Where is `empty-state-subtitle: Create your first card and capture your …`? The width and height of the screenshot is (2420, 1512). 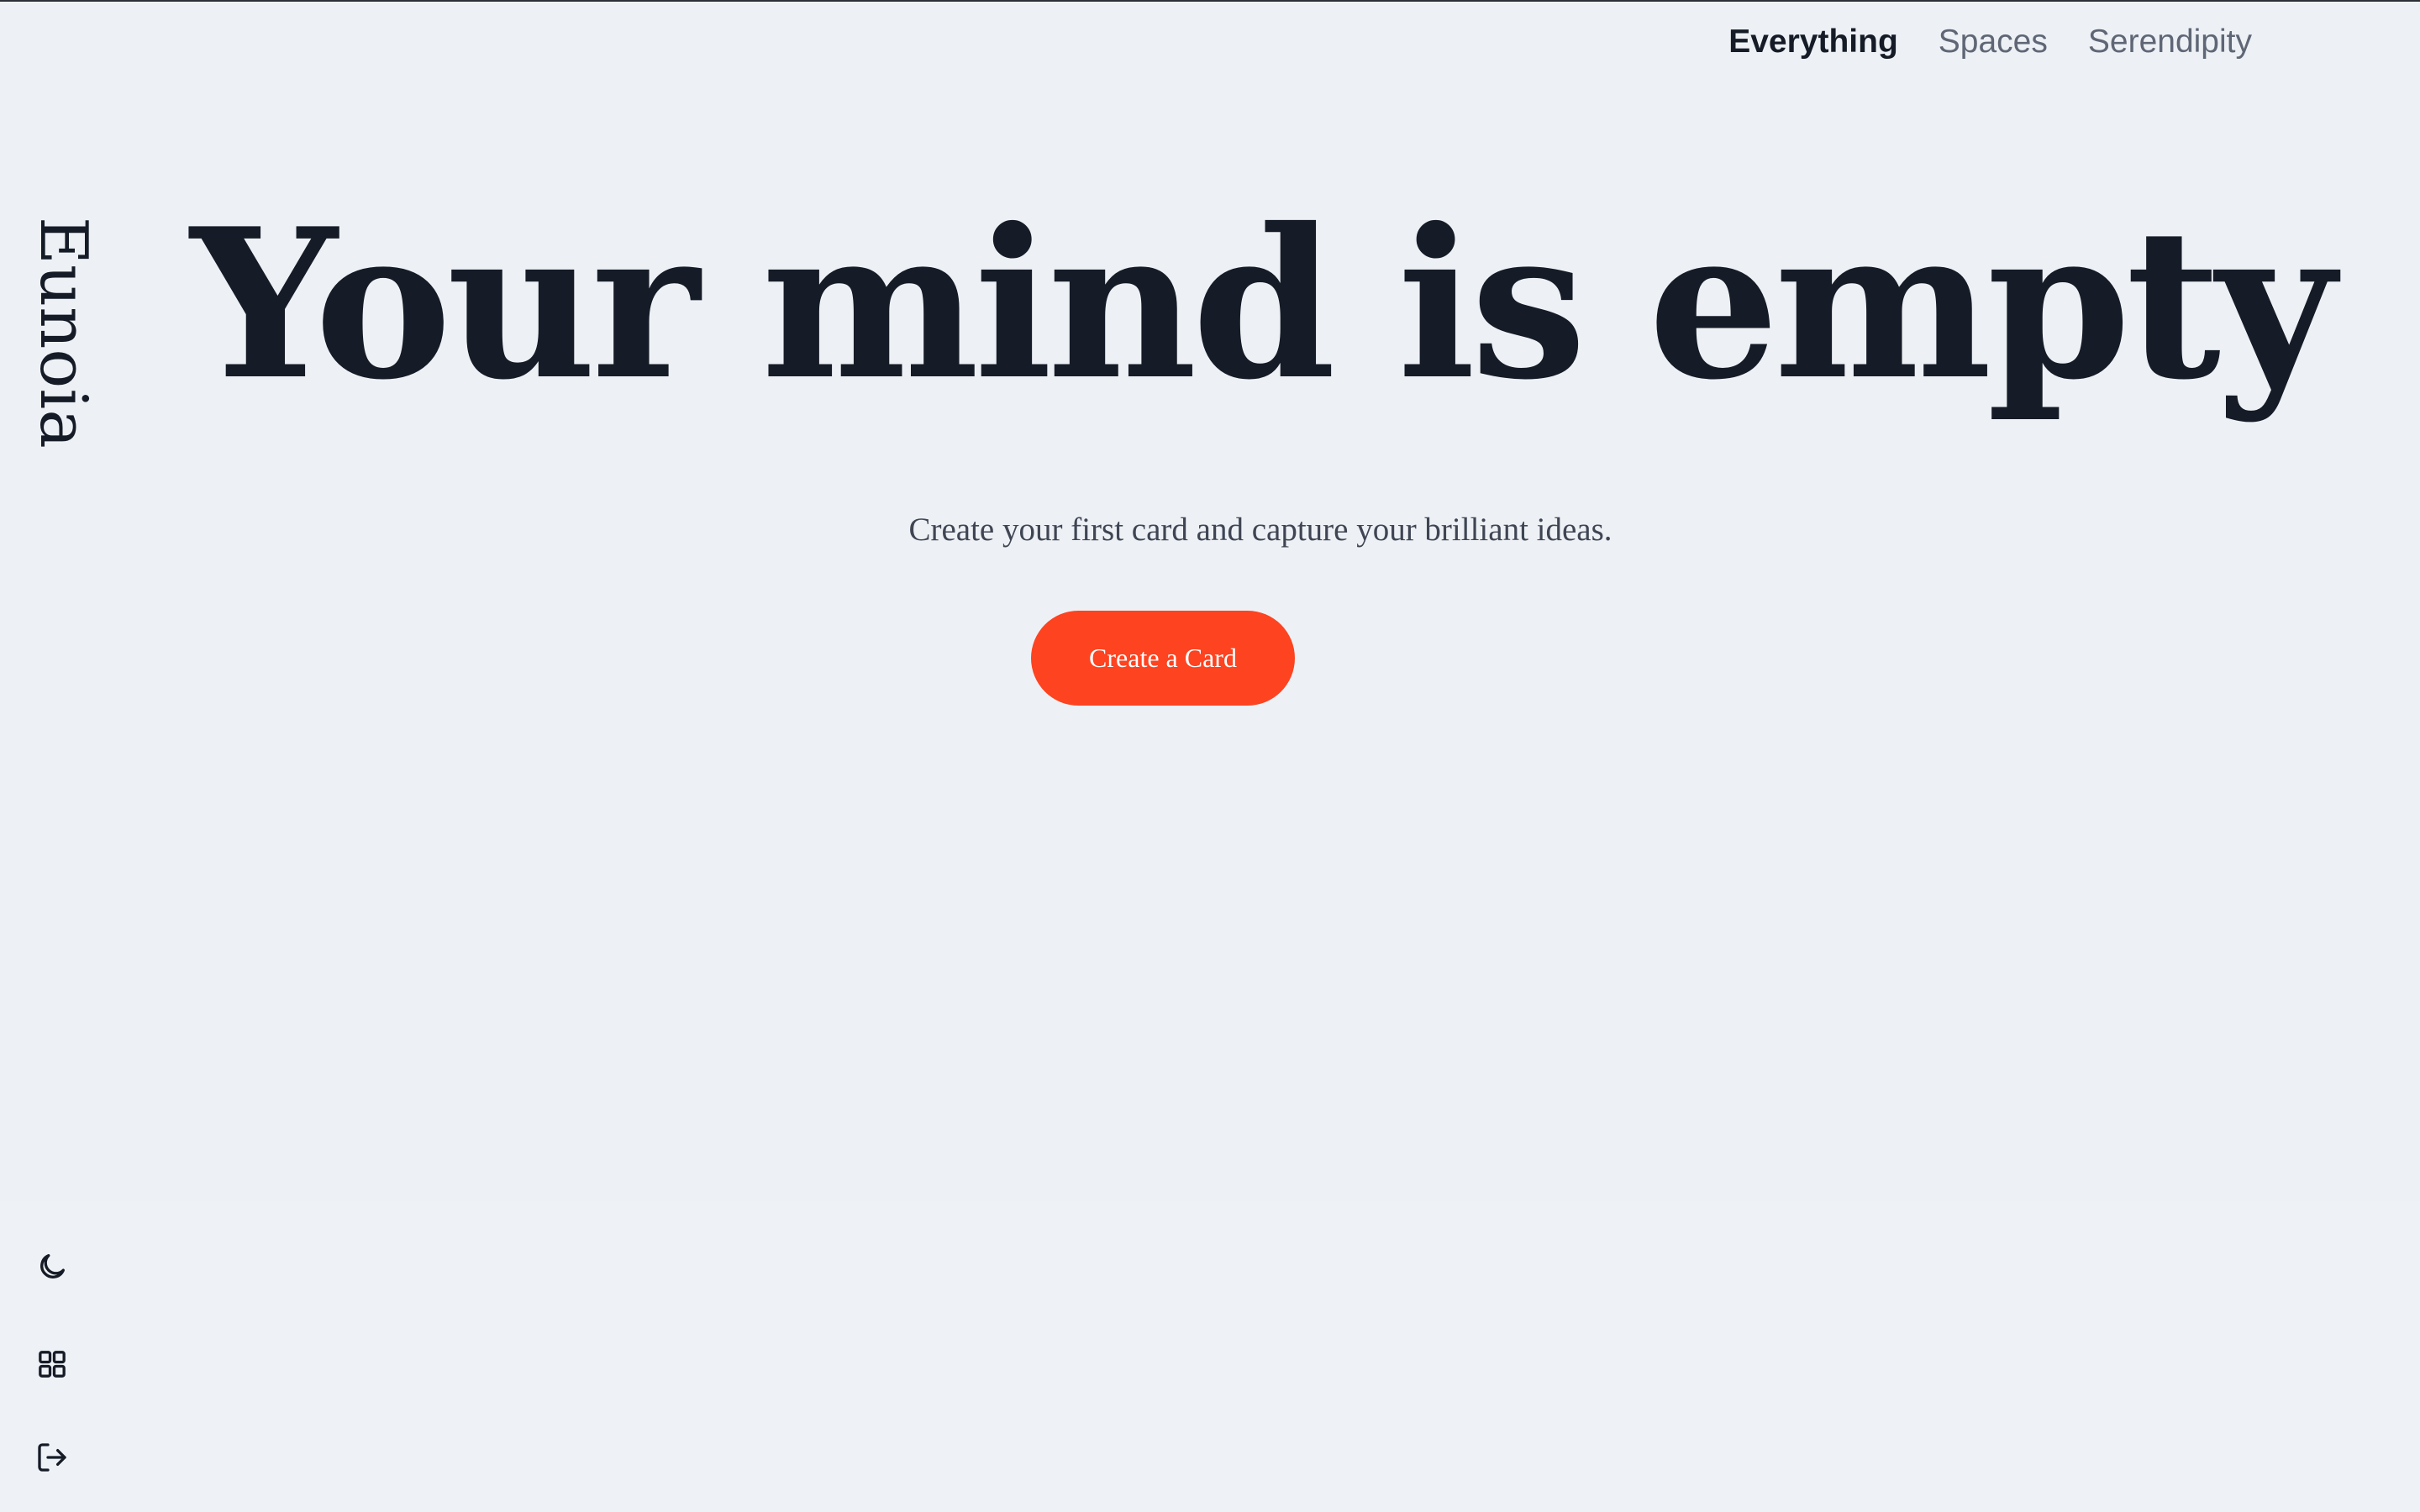 empty-state-subtitle: Create your first card and capture your … is located at coordinates (1260, 530).